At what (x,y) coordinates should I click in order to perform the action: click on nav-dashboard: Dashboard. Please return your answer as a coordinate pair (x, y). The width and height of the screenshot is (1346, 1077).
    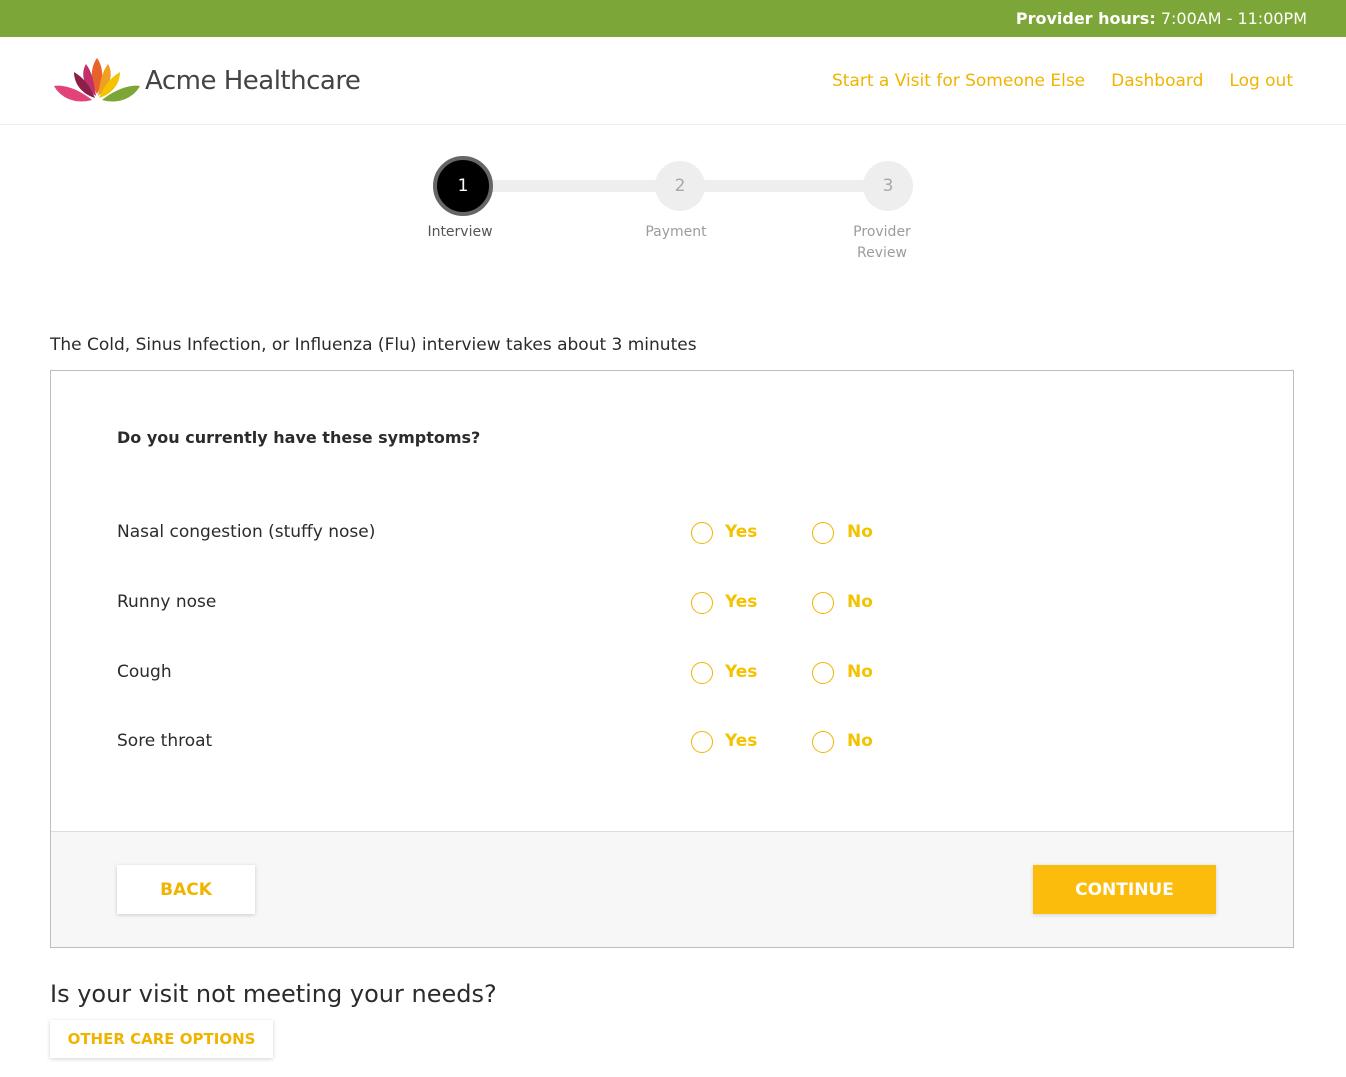
    Looking at the image, I should click on (1157, 81).